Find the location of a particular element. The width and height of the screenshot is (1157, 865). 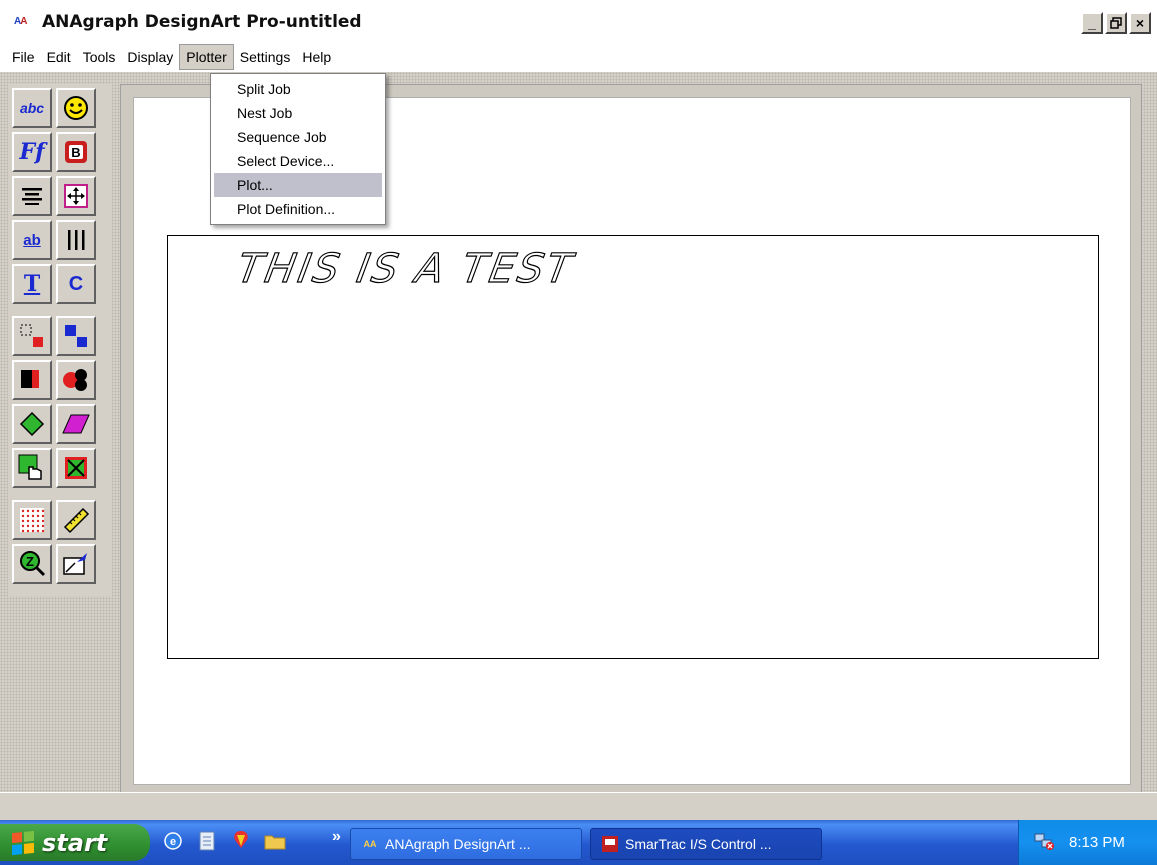

svg-text: B is located at coordinates (75, 152).